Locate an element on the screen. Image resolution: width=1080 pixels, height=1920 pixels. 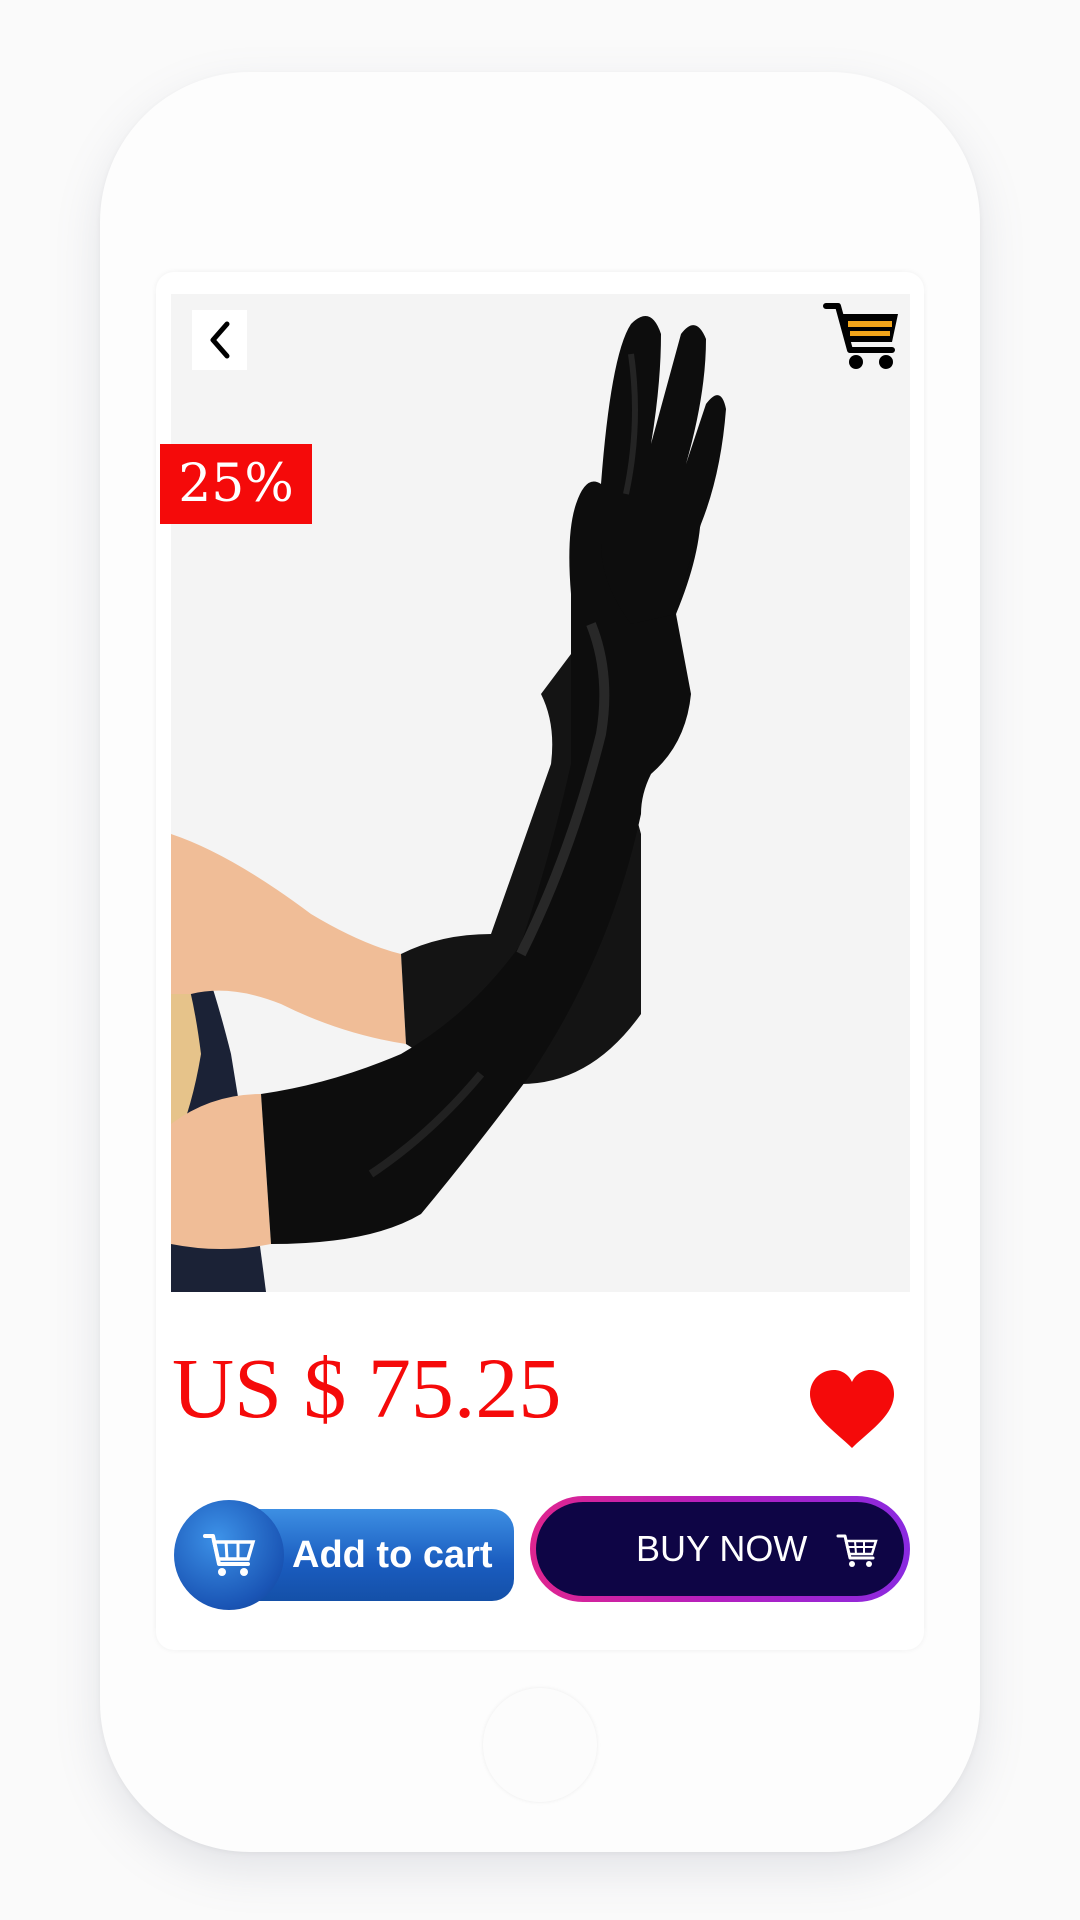
buy-now-inner: BUY NOW is located at coordinates (720, 1549).